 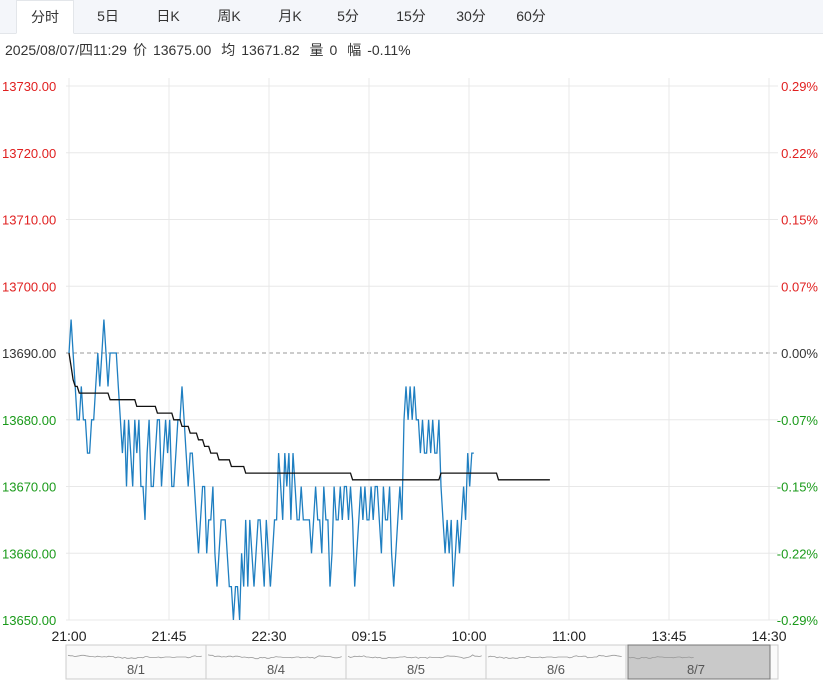 I want to click on y-tick-left-label: 13650.00, so click(x=29, y=620).